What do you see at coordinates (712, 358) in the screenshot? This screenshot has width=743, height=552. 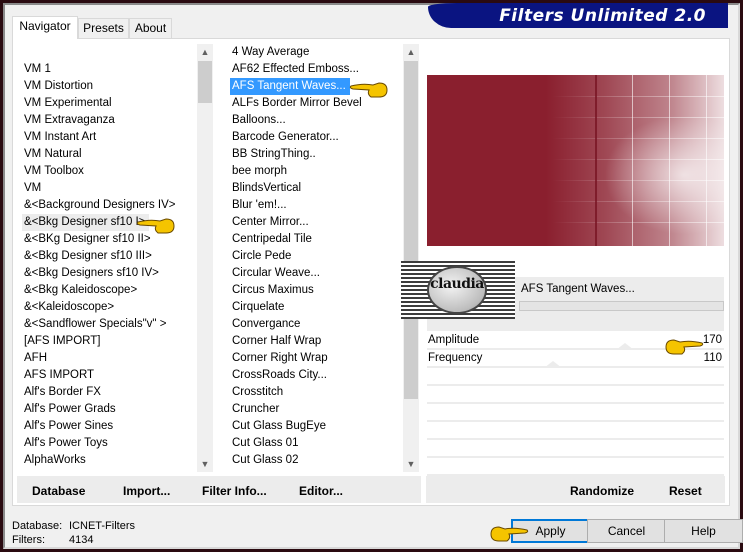 I see `param-frequency-value: 110` at bounding box center [712, 358].